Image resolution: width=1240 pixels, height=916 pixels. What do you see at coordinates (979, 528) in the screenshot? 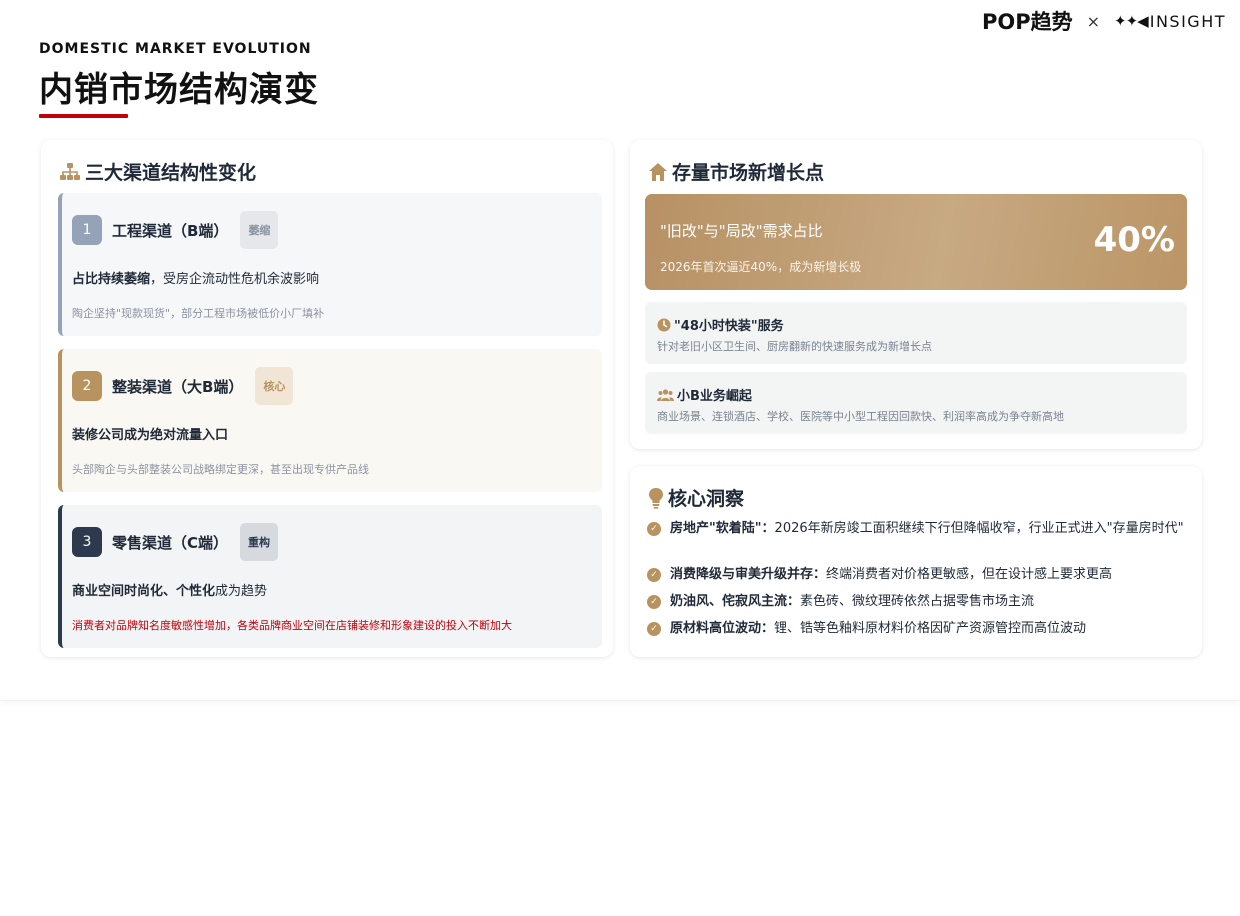
I see `insight-text: 2026年新房竣工面积继续下行但降幅收窄，行业正式进入"存量房时代"` at bounding box center [979, 528].